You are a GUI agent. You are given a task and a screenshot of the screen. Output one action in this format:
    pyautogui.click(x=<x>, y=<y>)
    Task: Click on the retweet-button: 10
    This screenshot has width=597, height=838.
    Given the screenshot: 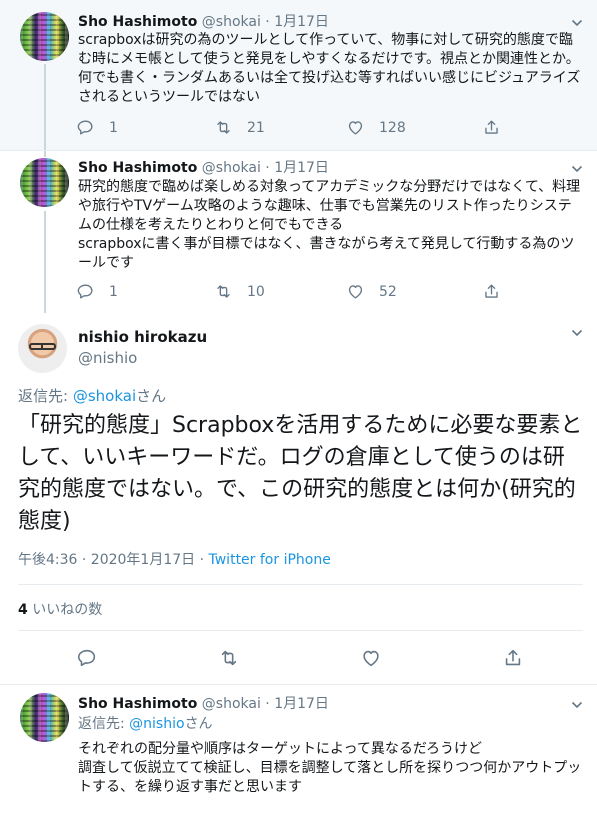 What is the action you would take?
    pyautogui.click(x=239, y=291)
    